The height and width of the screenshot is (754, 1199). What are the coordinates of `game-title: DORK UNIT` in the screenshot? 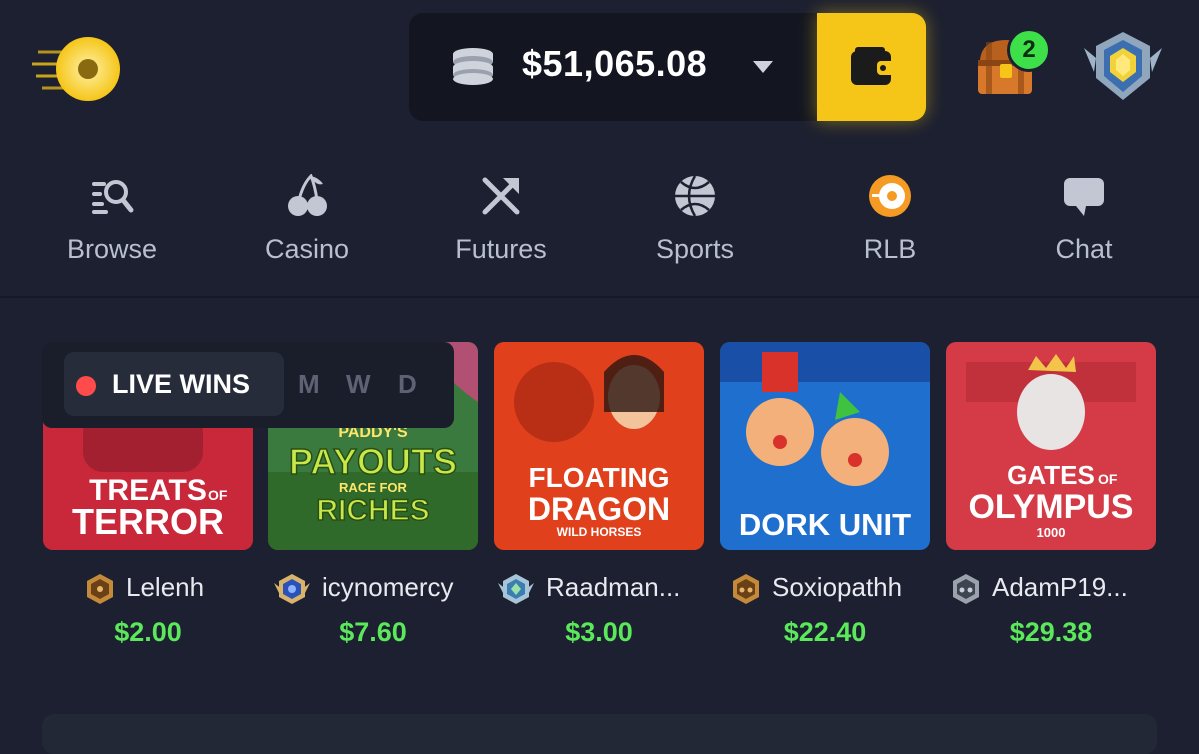 It's located at (825, 524).